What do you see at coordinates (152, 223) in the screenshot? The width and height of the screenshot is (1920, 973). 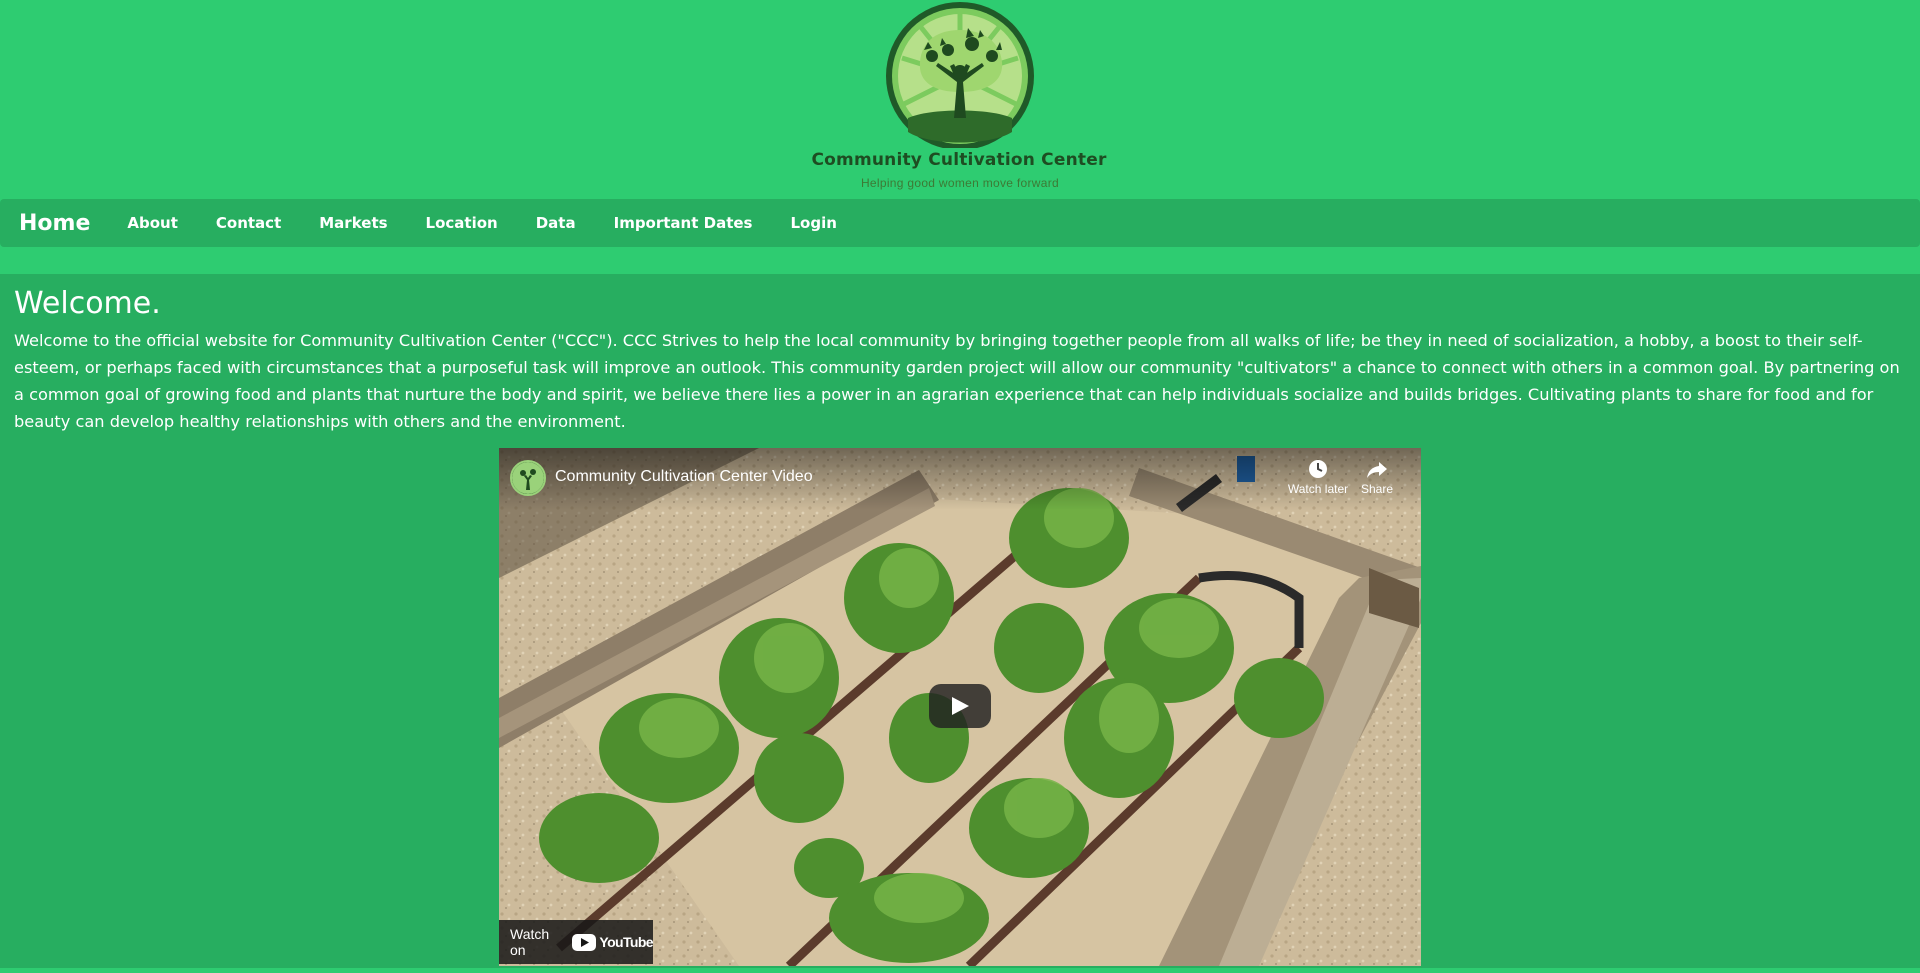 I see `nav-item-about: About` at bounding box center [152, 223].